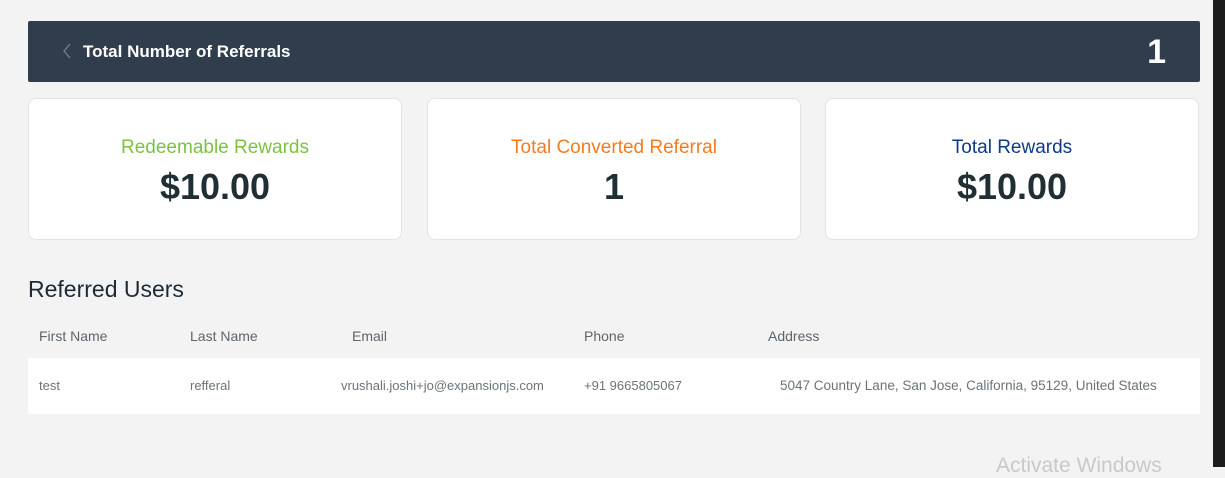 The width and height of the screenshot is (1225, 478). Describe the element at coordinates (369, 336) in the screenshot. I see `column-email: Email` at that location.